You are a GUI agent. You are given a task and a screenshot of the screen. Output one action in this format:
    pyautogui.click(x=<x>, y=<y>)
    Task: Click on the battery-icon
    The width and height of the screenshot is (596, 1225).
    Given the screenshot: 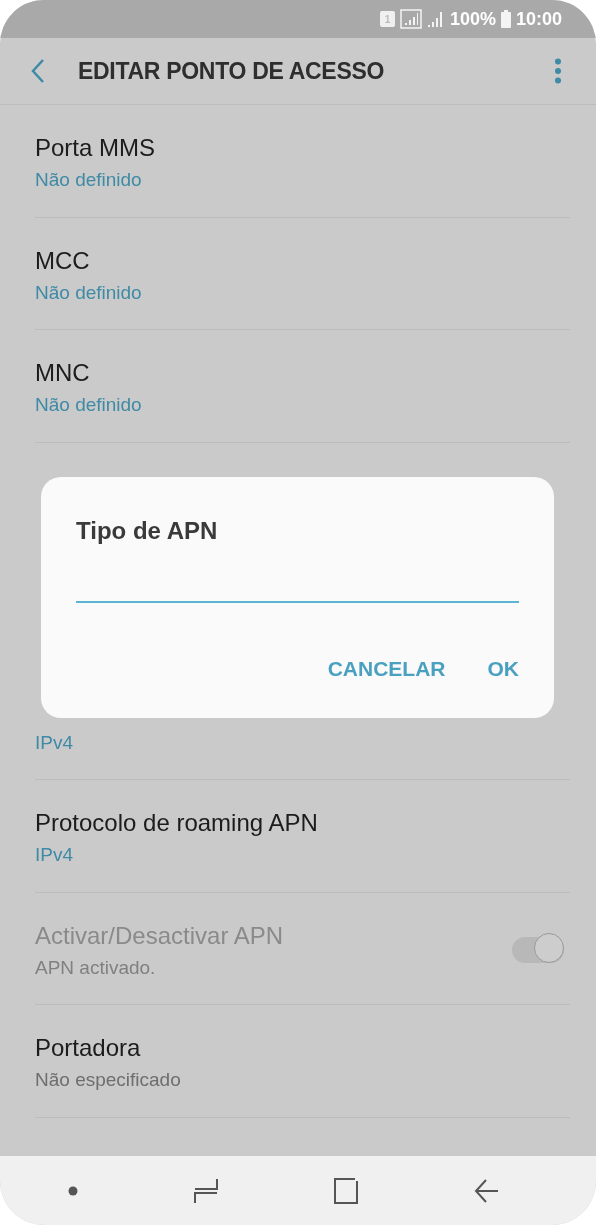 What is the action you would take?
    pyautogui.click(x=505, y=19)
    